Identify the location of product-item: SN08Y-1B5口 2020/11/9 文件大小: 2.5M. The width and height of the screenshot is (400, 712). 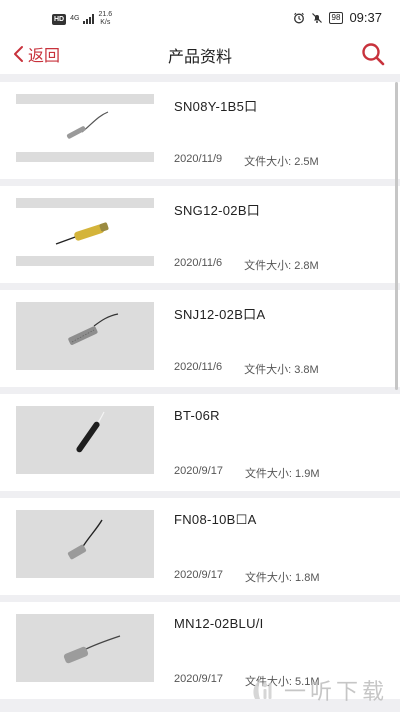
(200, 130).